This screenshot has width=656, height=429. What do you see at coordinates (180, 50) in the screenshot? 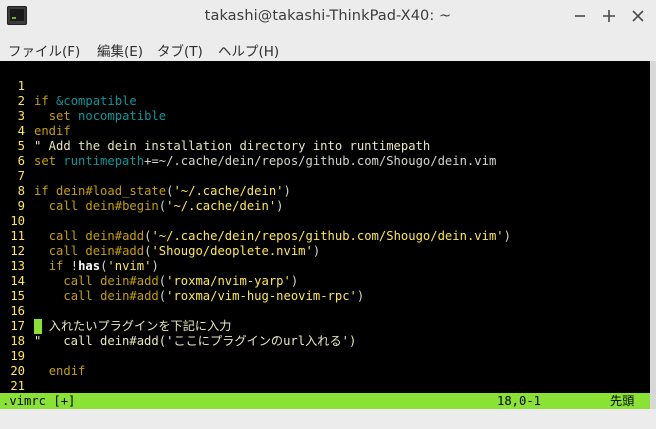
I see `menu-tabs: タブ(T)` at bounding box center [180, 50].